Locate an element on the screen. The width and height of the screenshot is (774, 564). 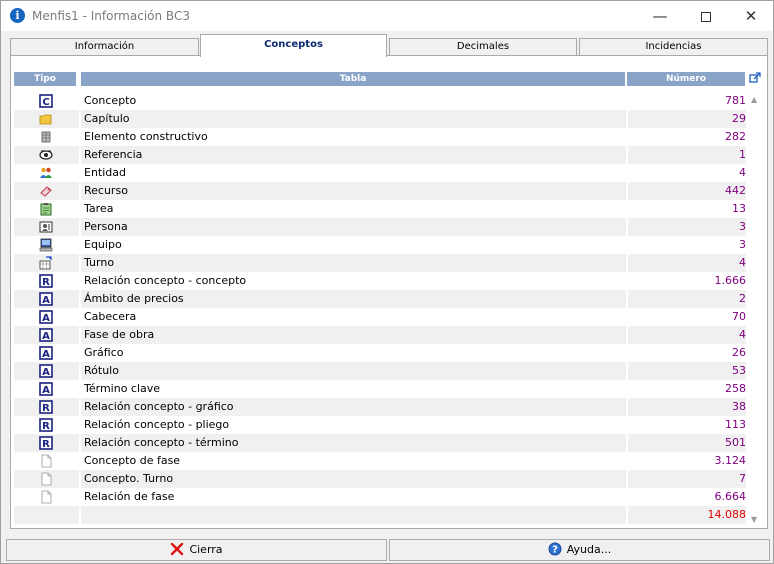
table-row: AÁmbito de precios2 is located at coordinates (380, 299).